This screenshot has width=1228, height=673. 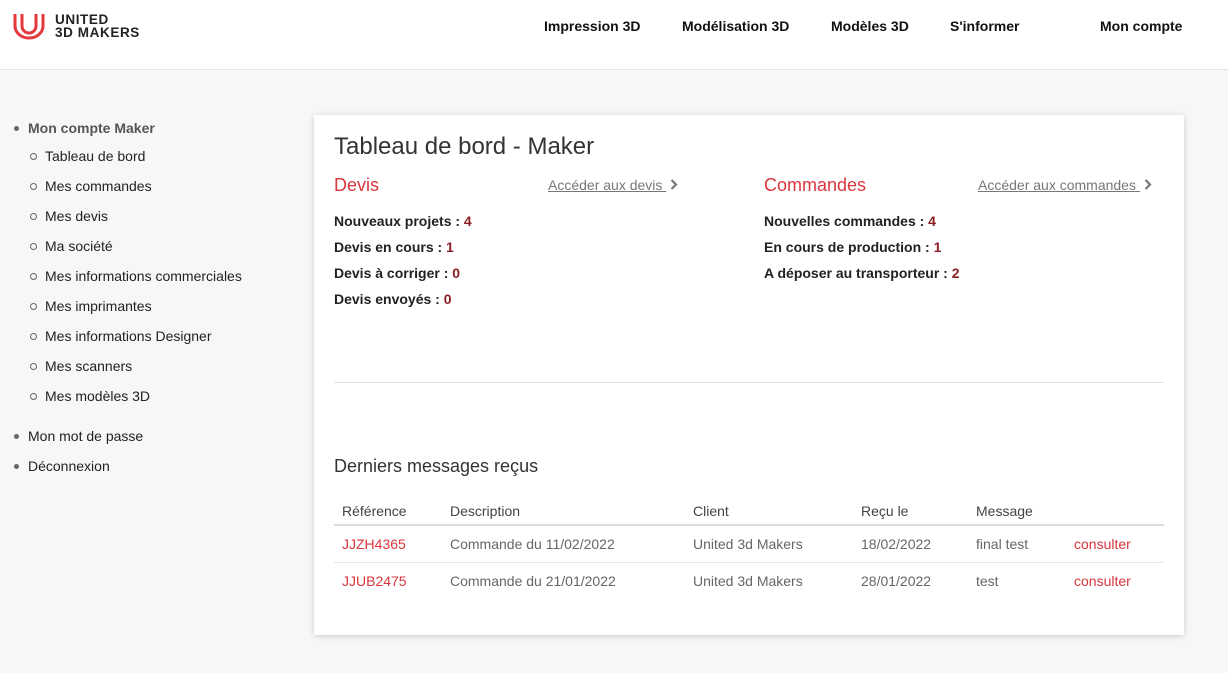 I want to click on row-reference-link: JJUB2475, so click(x=374, y=581).